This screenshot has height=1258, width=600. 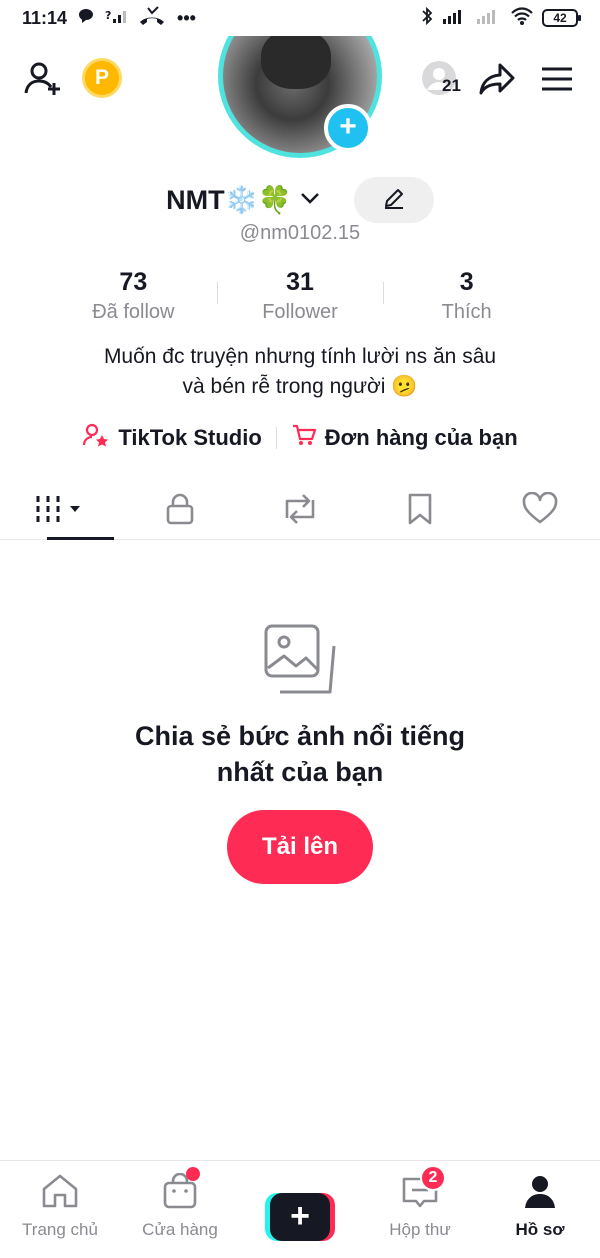 I want to click on empty-state-message: Chia sẻ bức ảnh nổi tiếng nhất của bạn, so click(x=300, y=754).